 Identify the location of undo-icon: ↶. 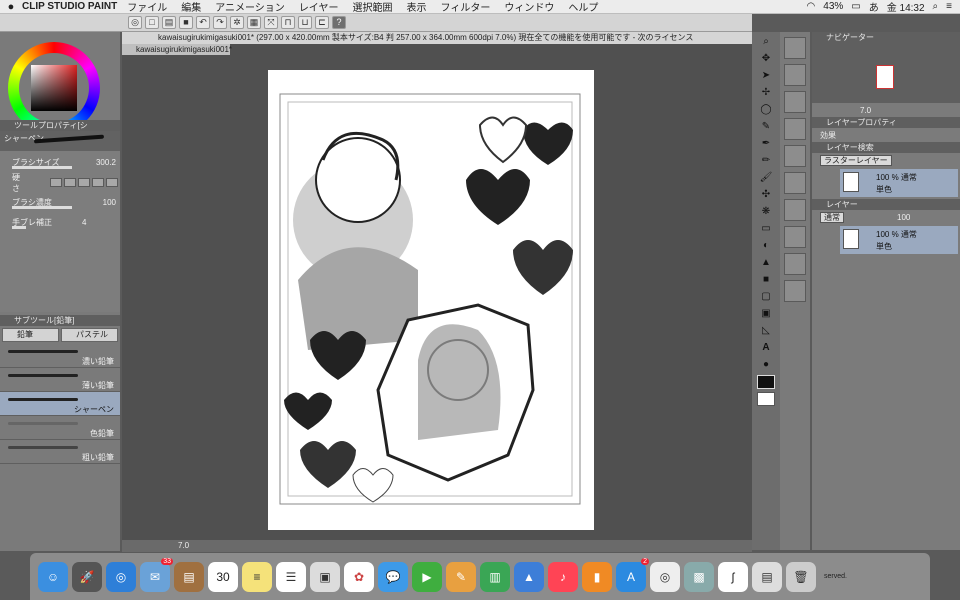
(203, 22).